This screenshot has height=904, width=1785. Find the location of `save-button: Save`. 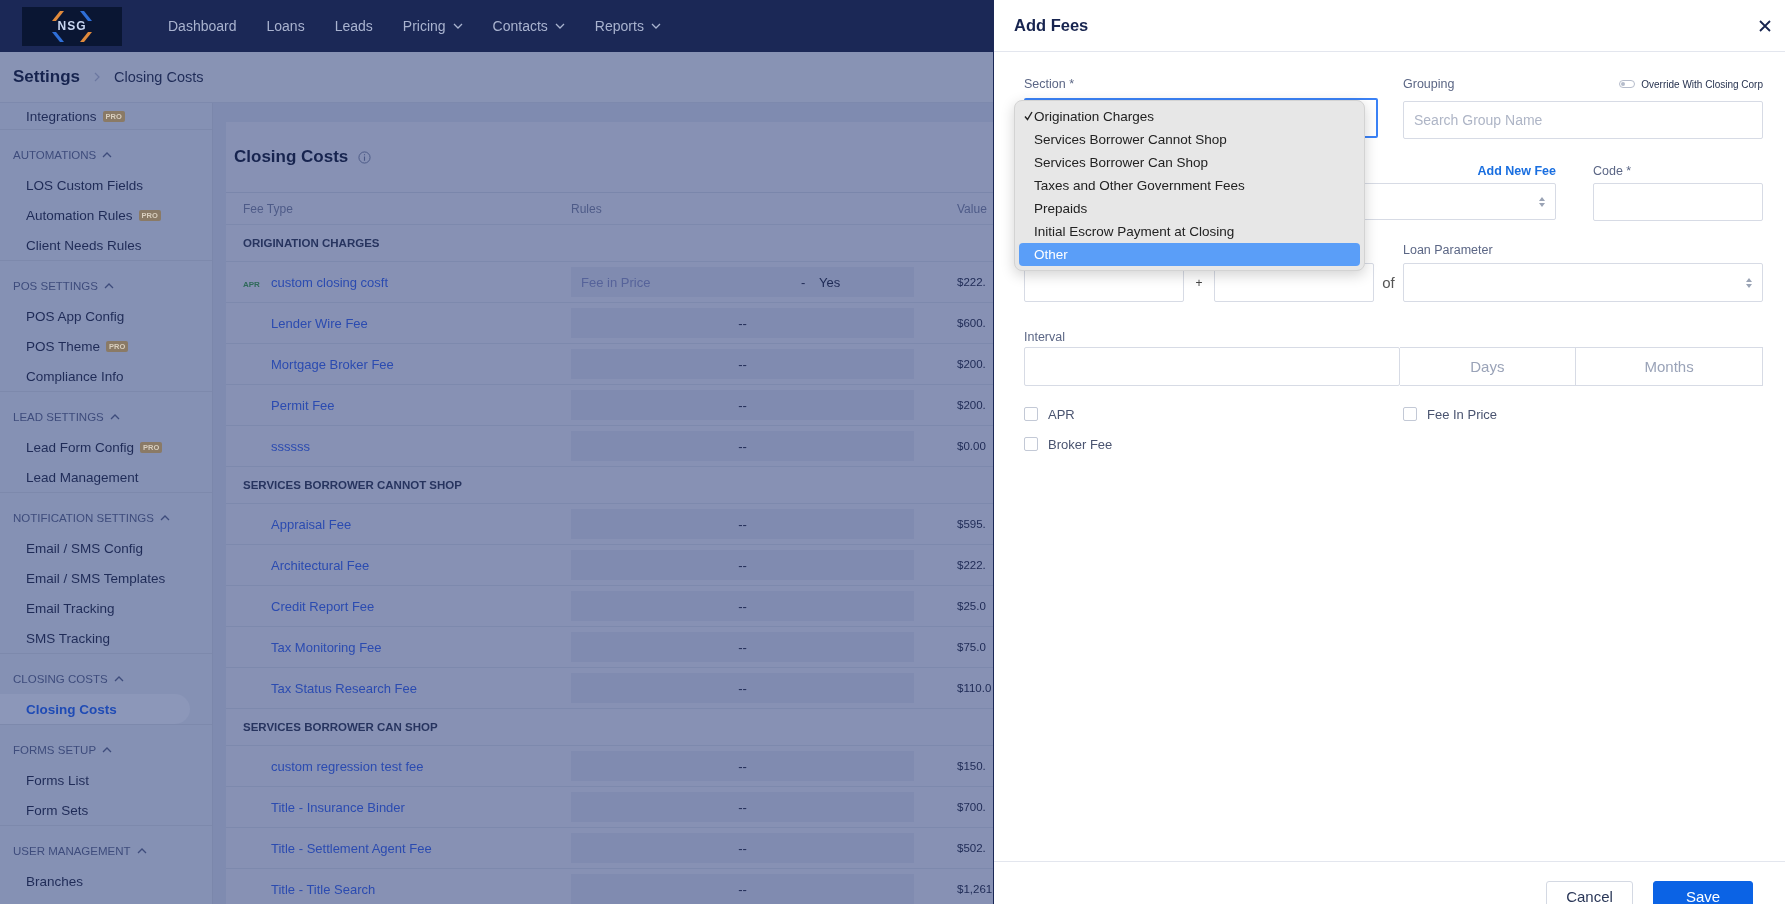

save-button: Save is located at coordinates (1703, 892).